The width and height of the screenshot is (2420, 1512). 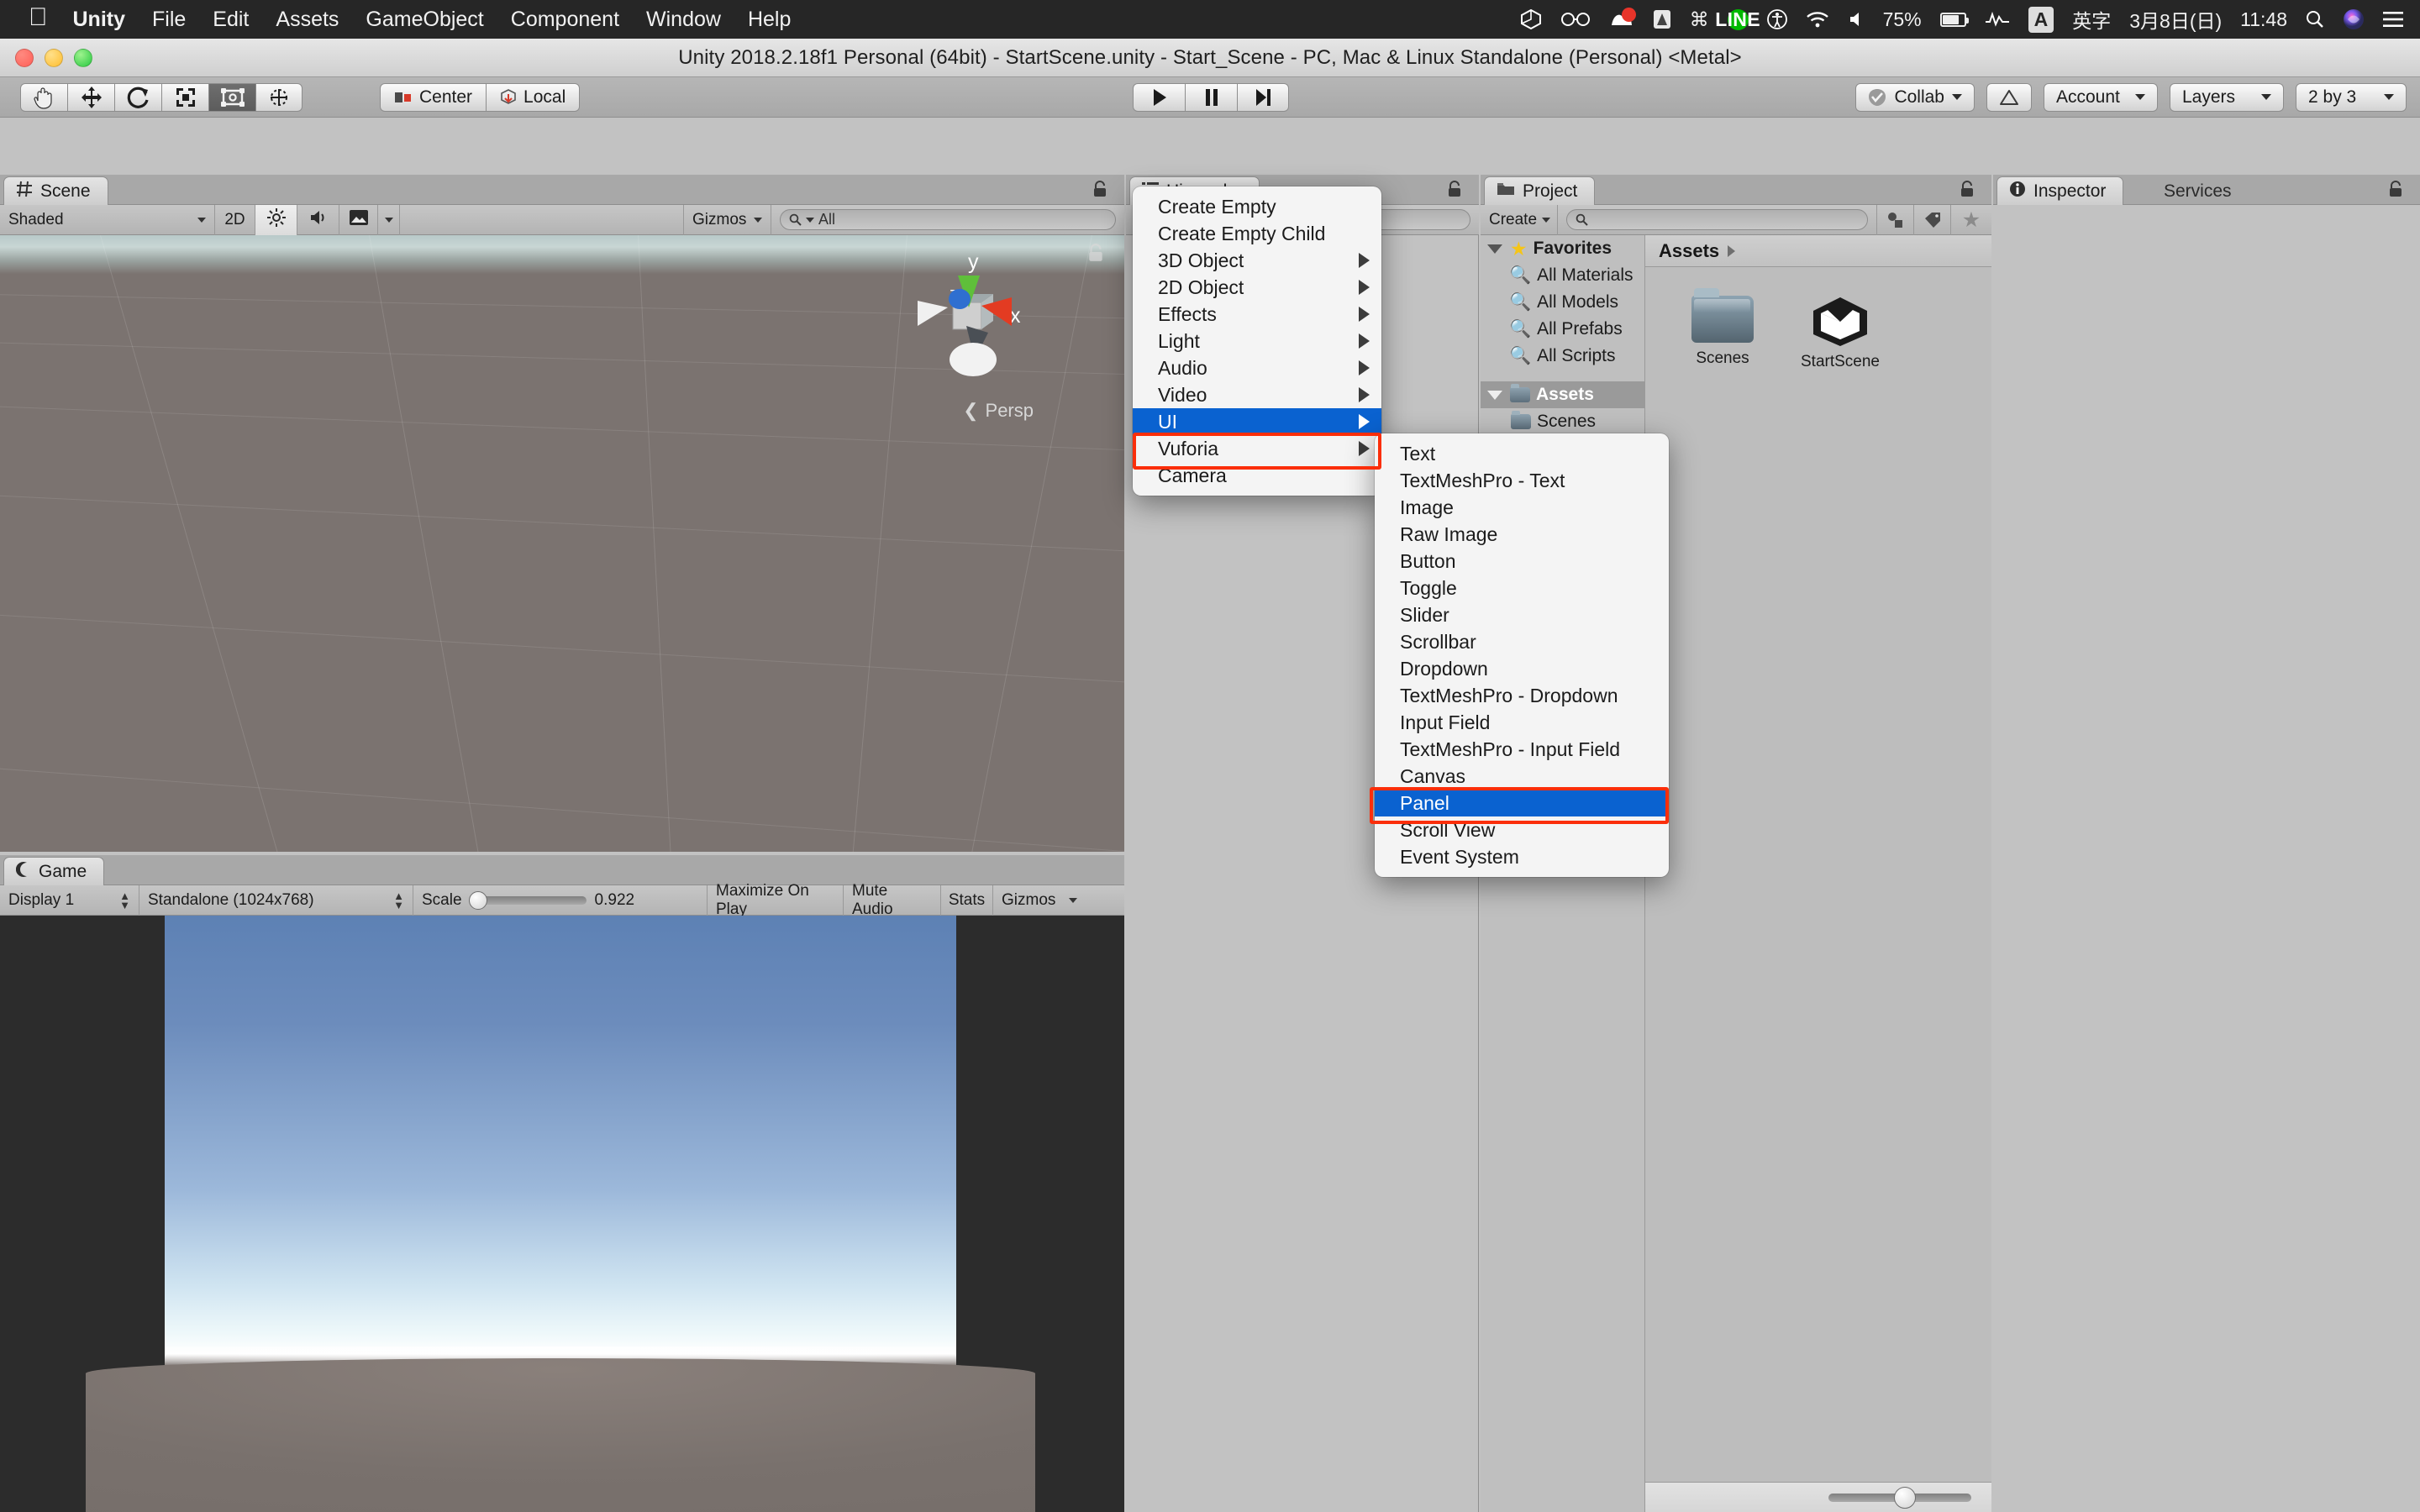 What do you see at coordinates (1776, 19) in the screenshot?
I see `accessibility-icon` at bounding box center [1776, 19].